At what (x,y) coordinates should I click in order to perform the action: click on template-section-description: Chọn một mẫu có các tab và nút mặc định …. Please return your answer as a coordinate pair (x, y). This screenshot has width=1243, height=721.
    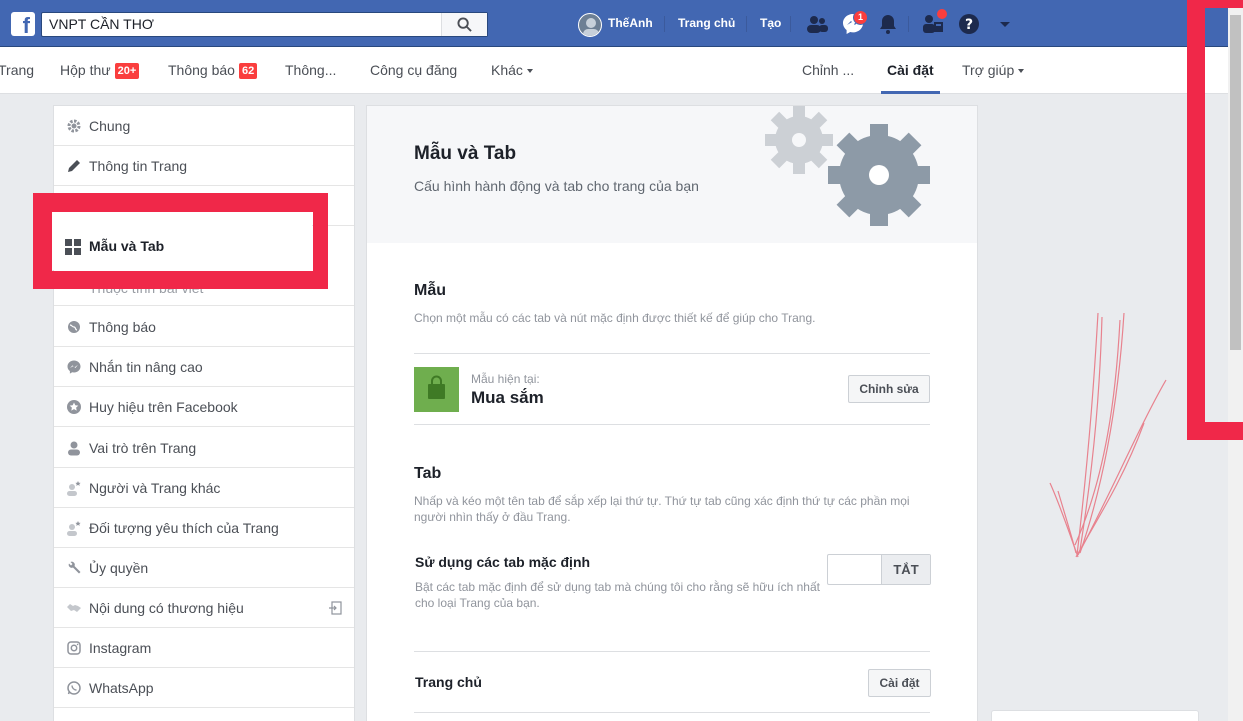
    Looking at the image, I should click on (615, 318).